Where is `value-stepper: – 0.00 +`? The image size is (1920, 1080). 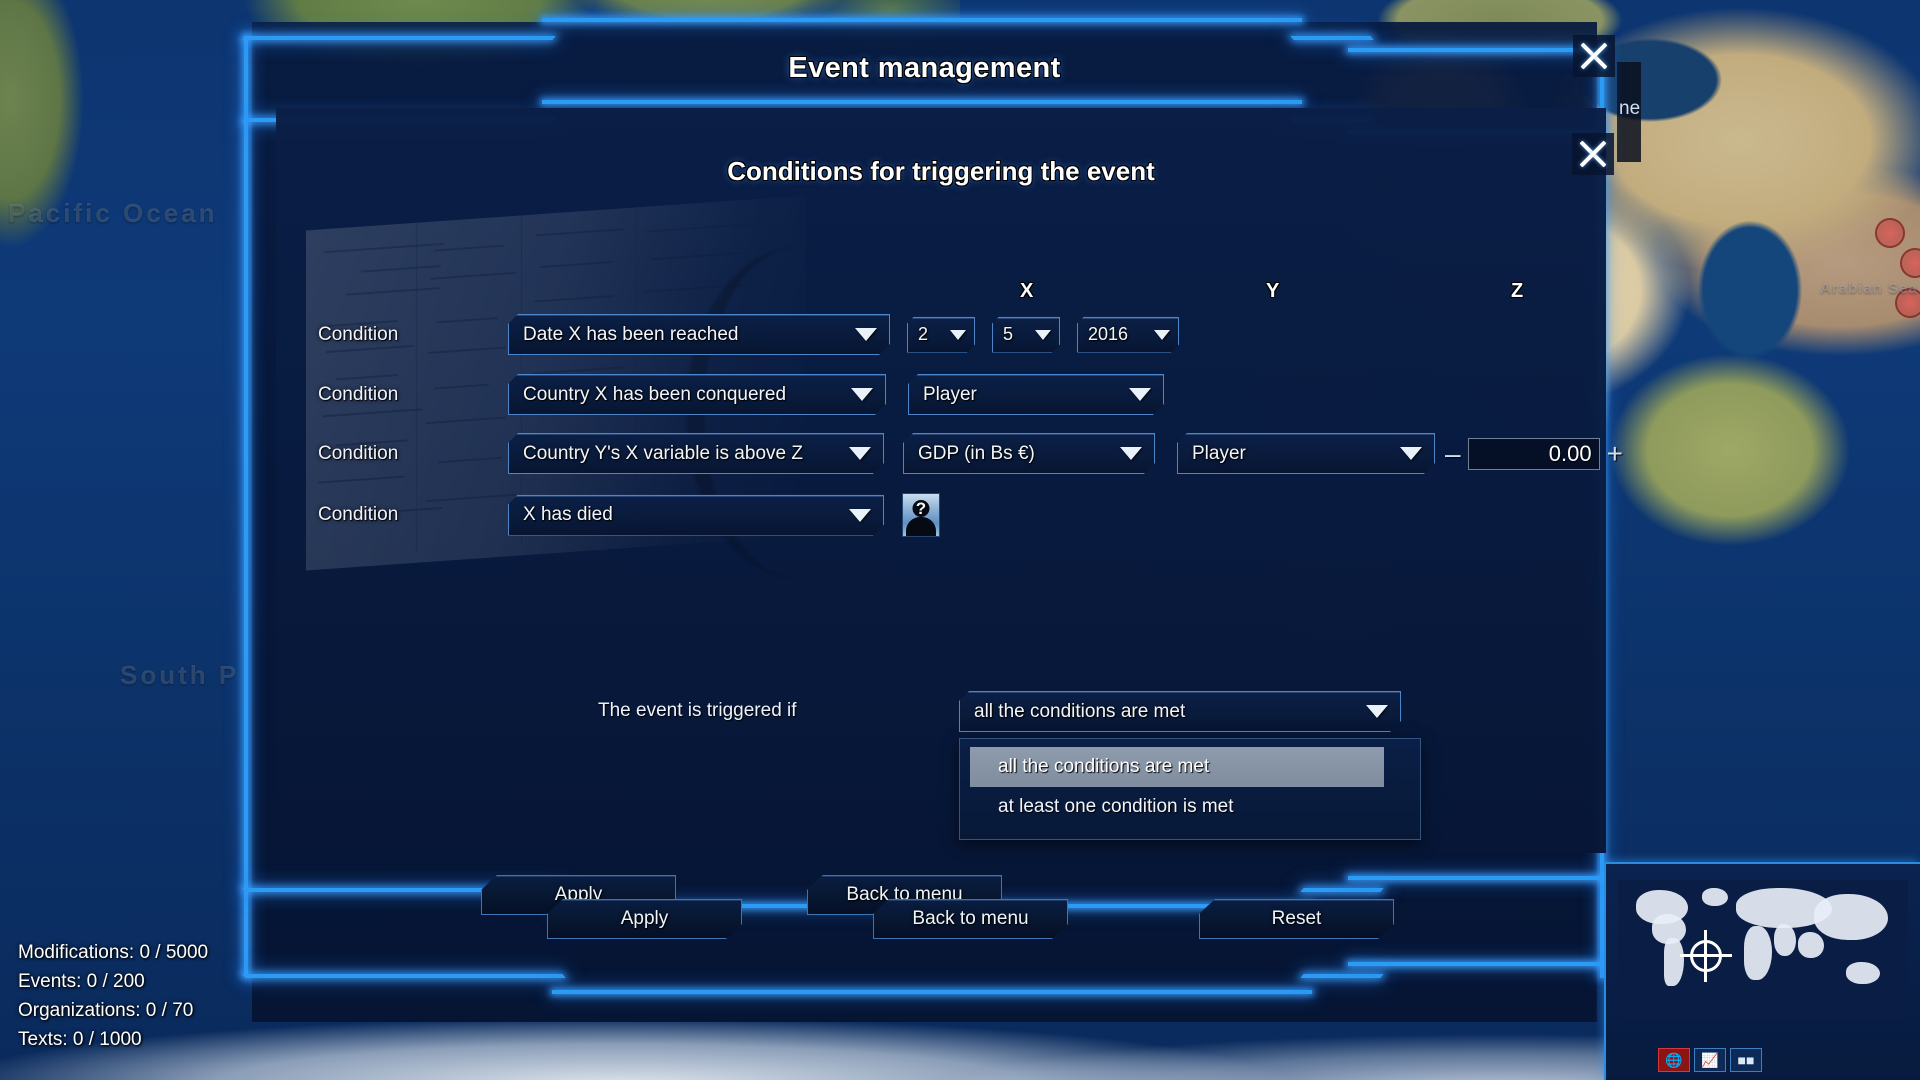
value-stepper: – 0.00 + is located at coordinates (1534, 453).